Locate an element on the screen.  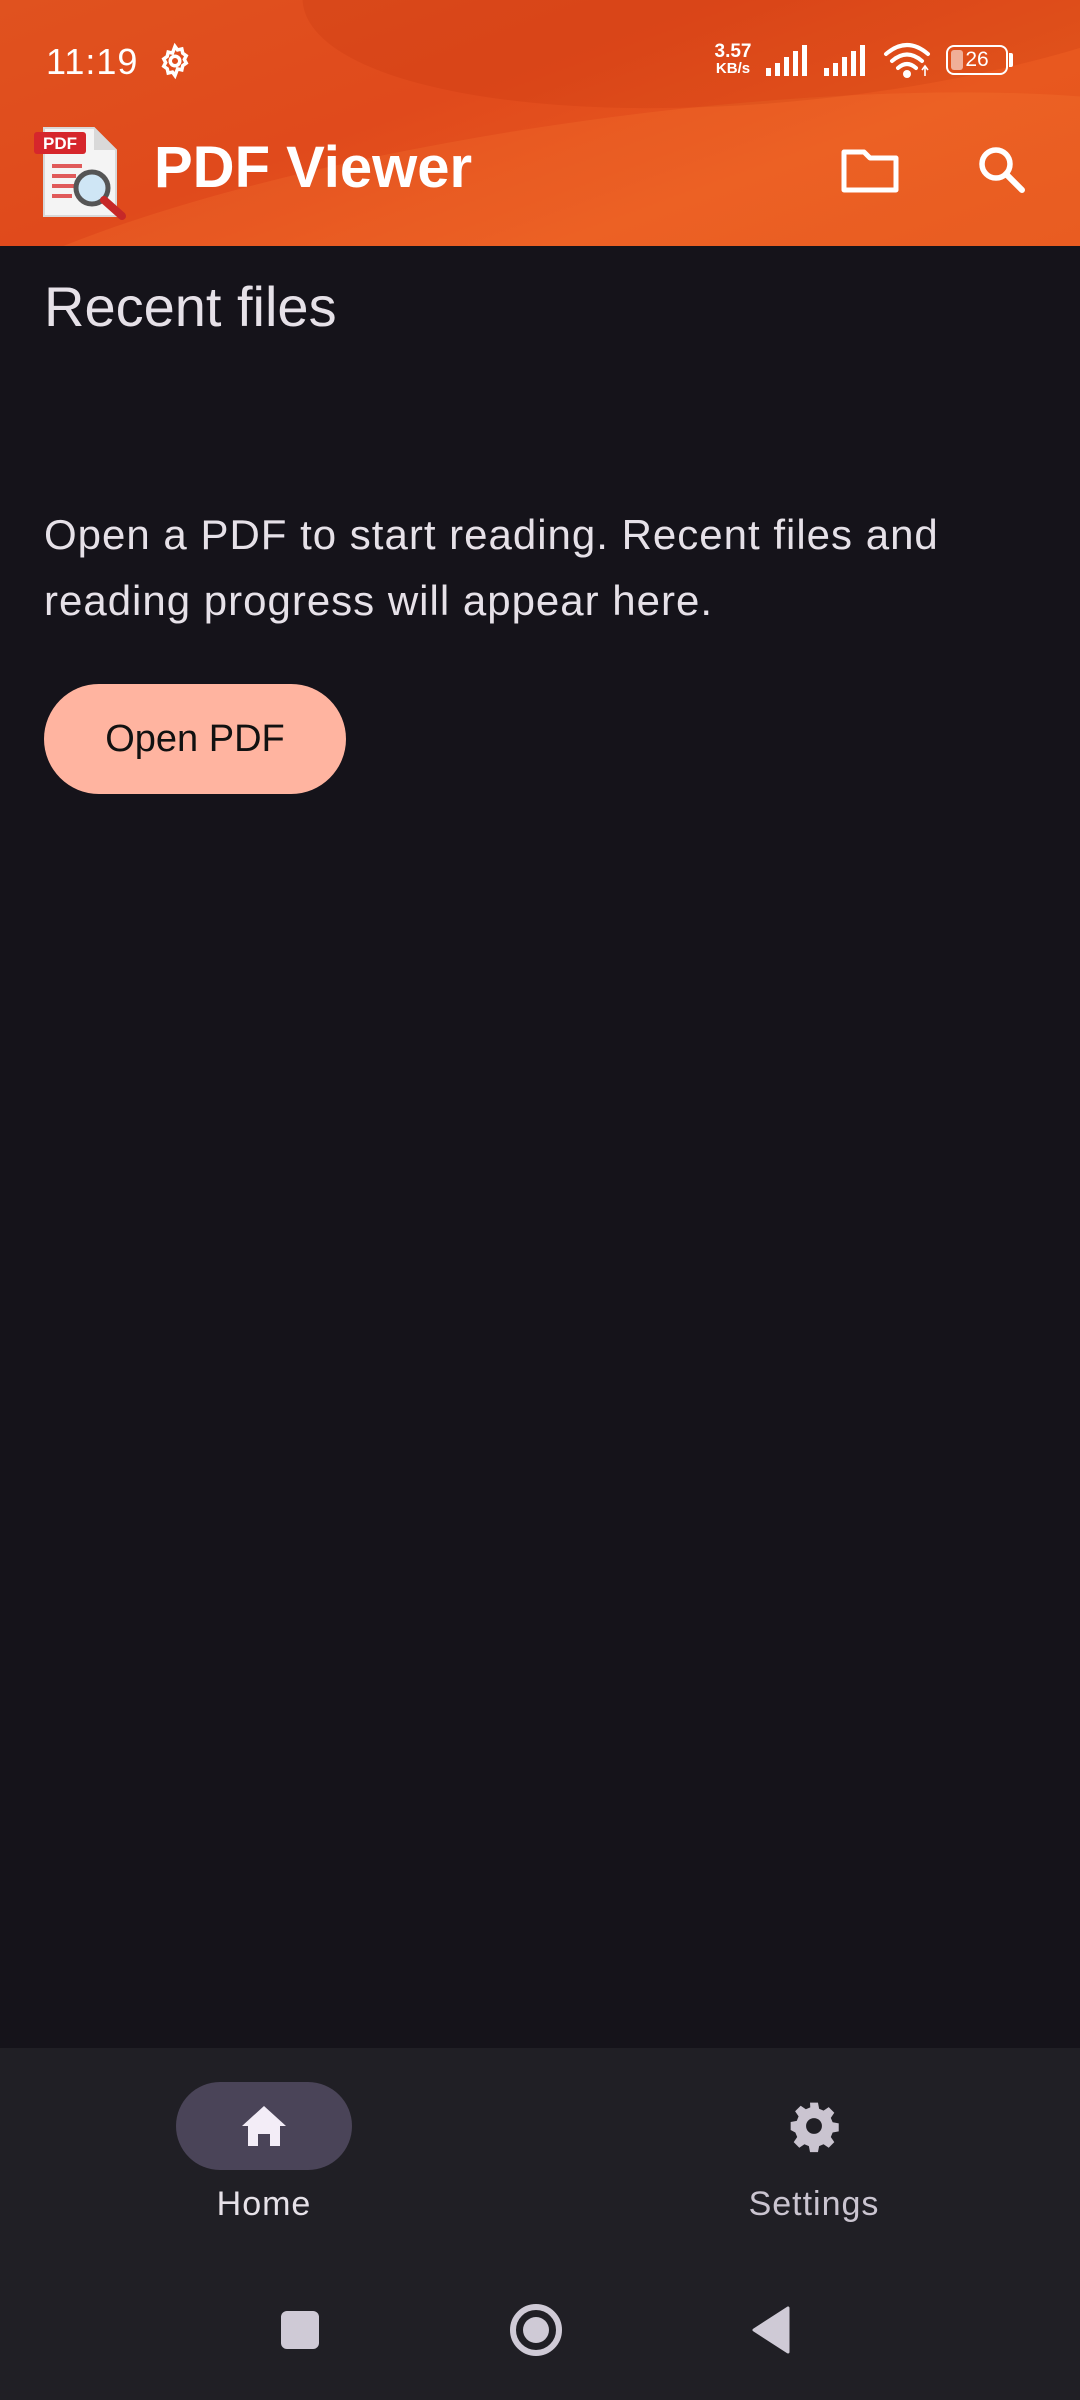
search-icon is located at coordinates (1002, 170).